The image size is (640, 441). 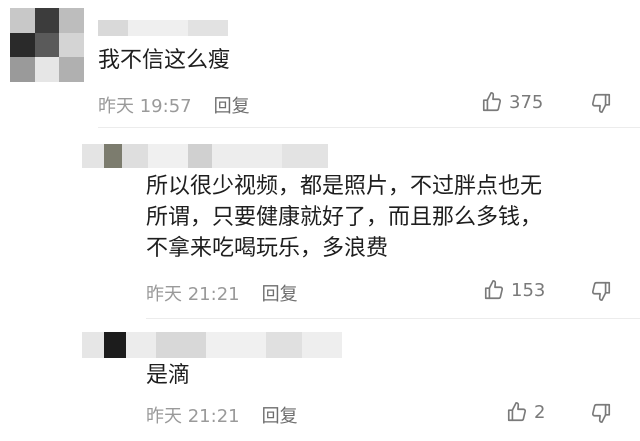 I want to click on like-button: 2, so click(x=525, y=412).